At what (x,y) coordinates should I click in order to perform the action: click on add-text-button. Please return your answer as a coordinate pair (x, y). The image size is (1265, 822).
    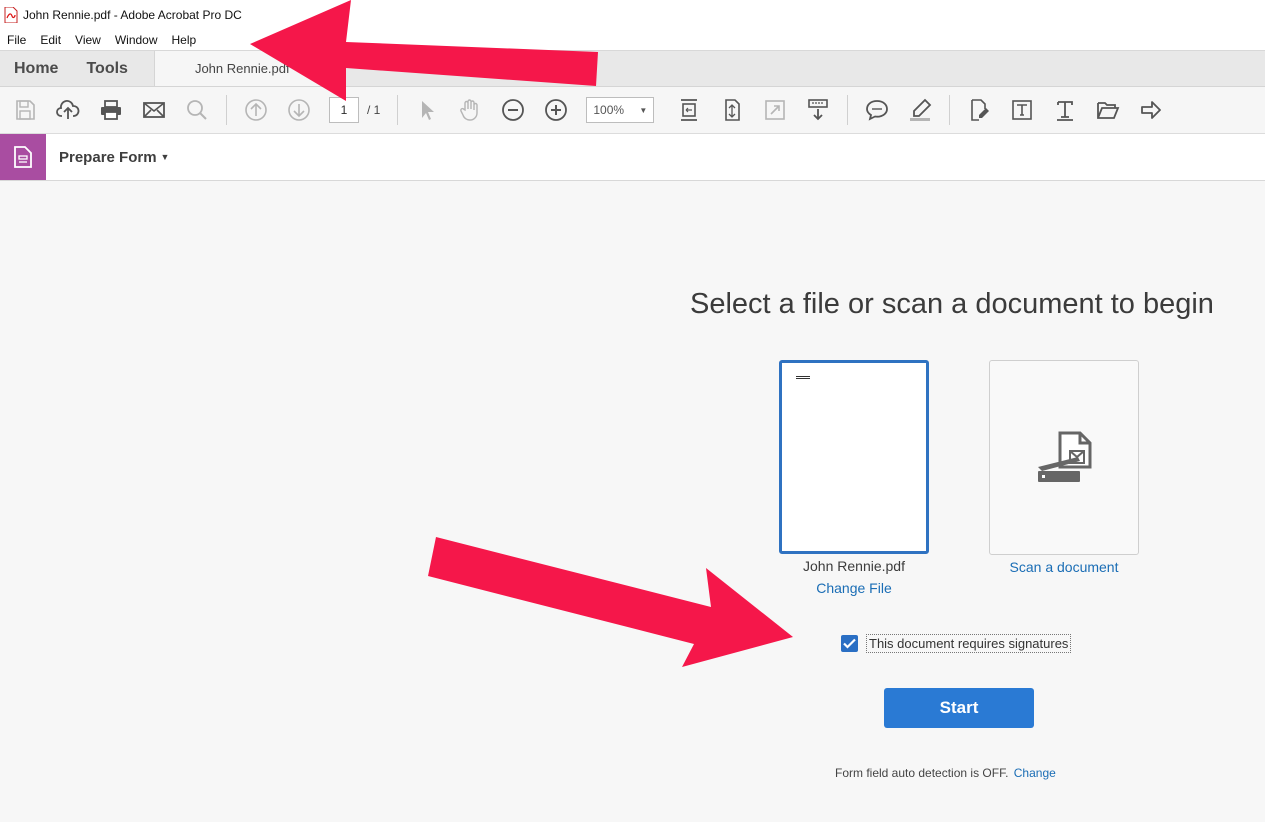
    Looking at the image, I should click on (1065, 110).